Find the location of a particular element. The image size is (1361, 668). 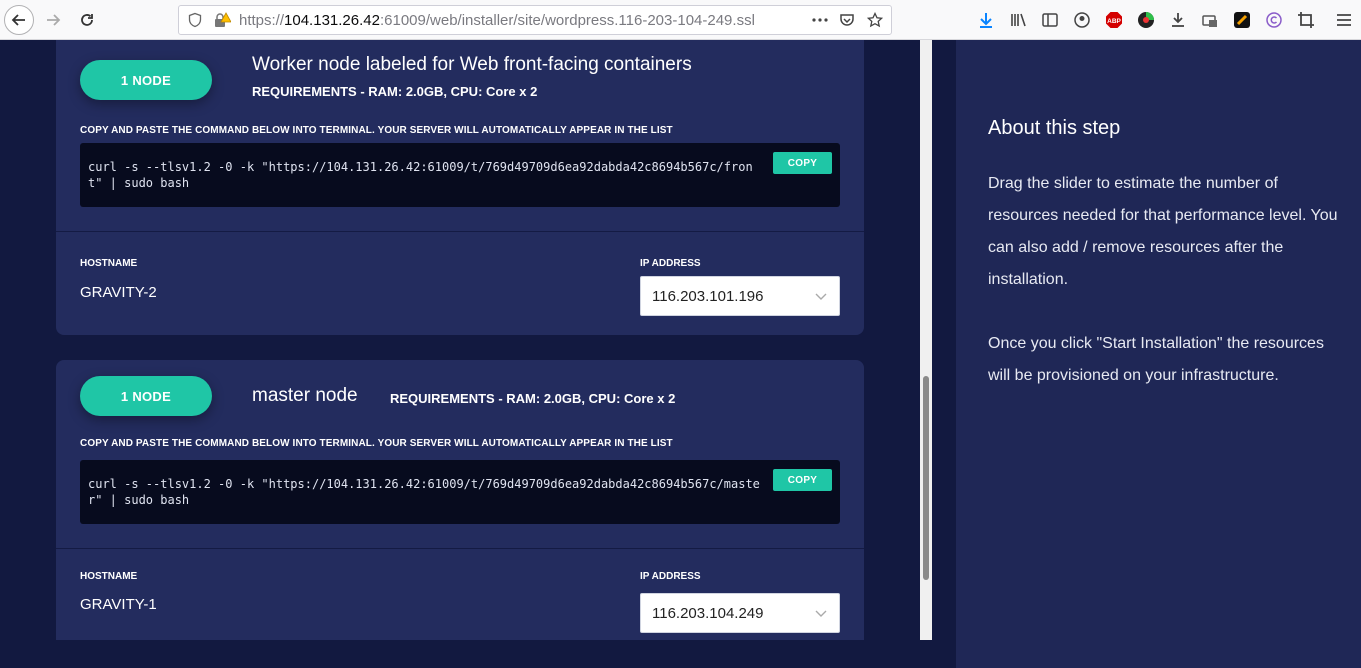

hostname-value: GRAVITY-1 is located at coordinates (118, 604).